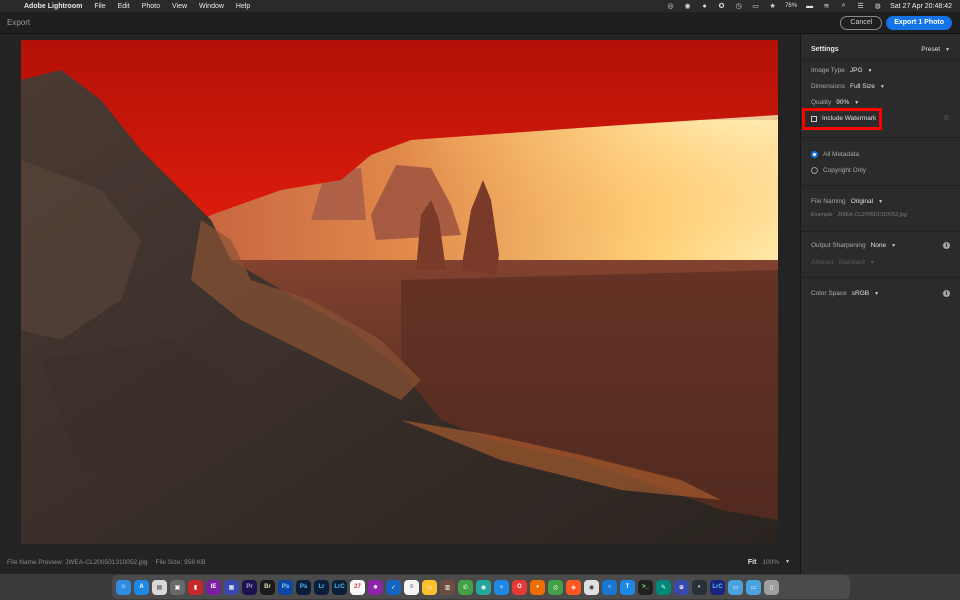  What do you see at coordinates (931, 49) in the screenshot?
I see `preset-label: Preset` at bounding box center [931, 49].